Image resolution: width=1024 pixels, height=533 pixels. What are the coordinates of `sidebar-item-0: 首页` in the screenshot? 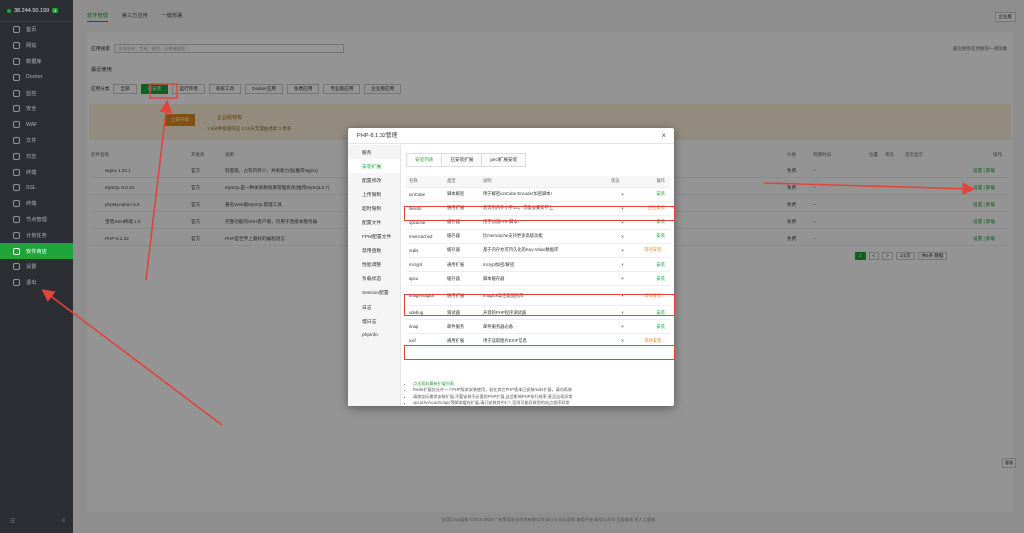 It's located at (36, 30).